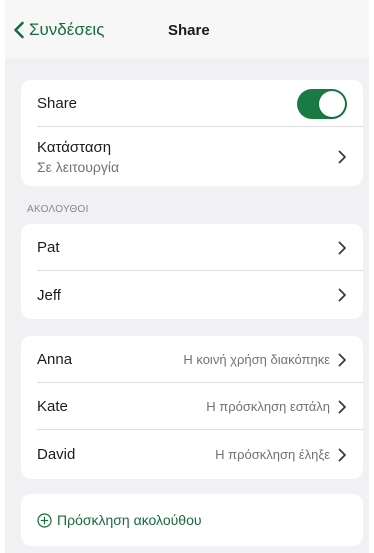  I want to click on back-button: Συνδέσεις, so click(58, 30).